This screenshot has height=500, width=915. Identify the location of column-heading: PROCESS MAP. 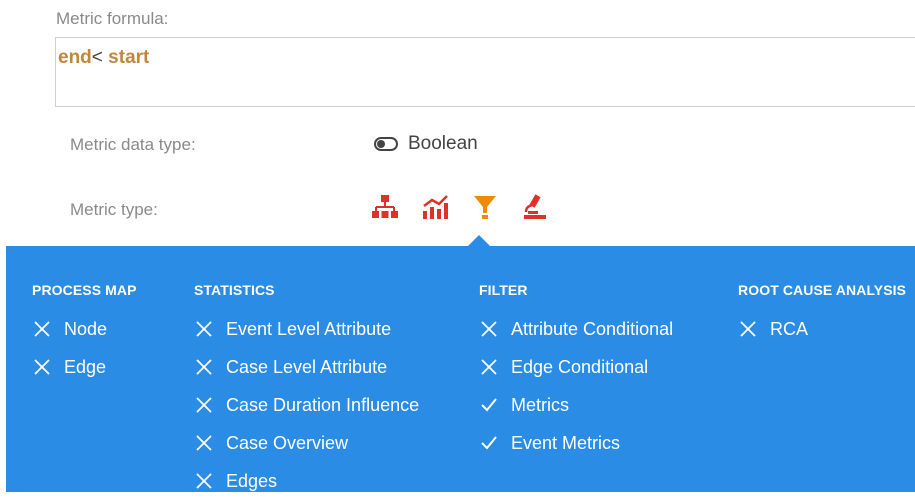
(84, 290).